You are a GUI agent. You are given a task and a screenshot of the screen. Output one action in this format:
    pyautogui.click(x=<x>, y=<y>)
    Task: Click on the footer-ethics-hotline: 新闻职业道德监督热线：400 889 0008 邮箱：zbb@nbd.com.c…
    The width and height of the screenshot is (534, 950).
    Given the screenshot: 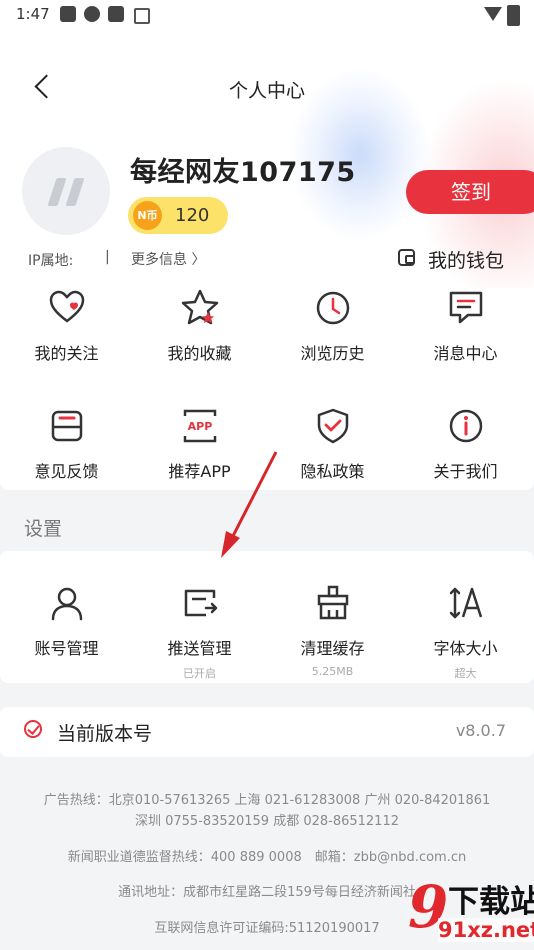 What is the action you would take?
    pyautogui.click(x=267, y=857)
    